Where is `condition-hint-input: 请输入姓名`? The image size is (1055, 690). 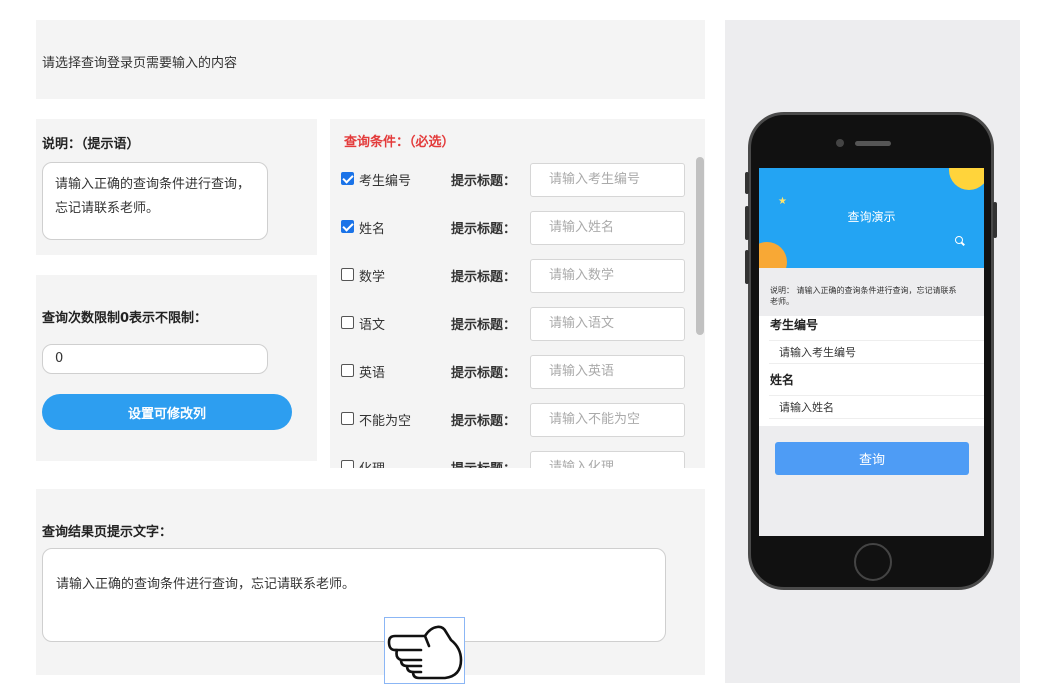 condition-hint-input: 请输入姓名 is located at coordinates (607, 228).